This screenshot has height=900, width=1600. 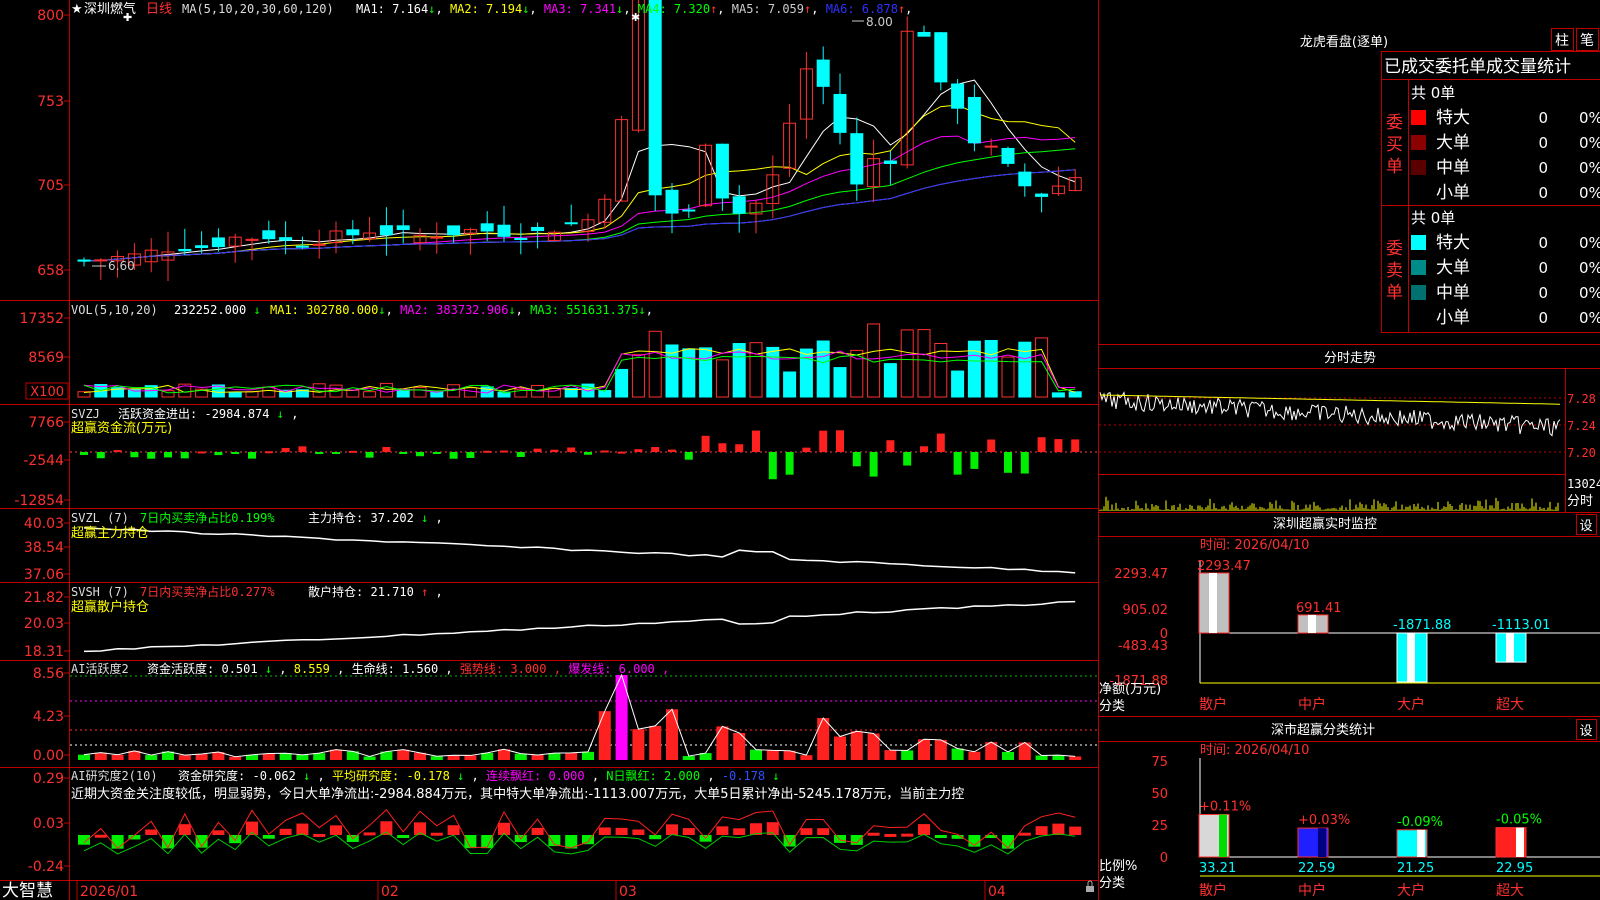 I want to click on side-char: 委, so click(x=1394, y=123).